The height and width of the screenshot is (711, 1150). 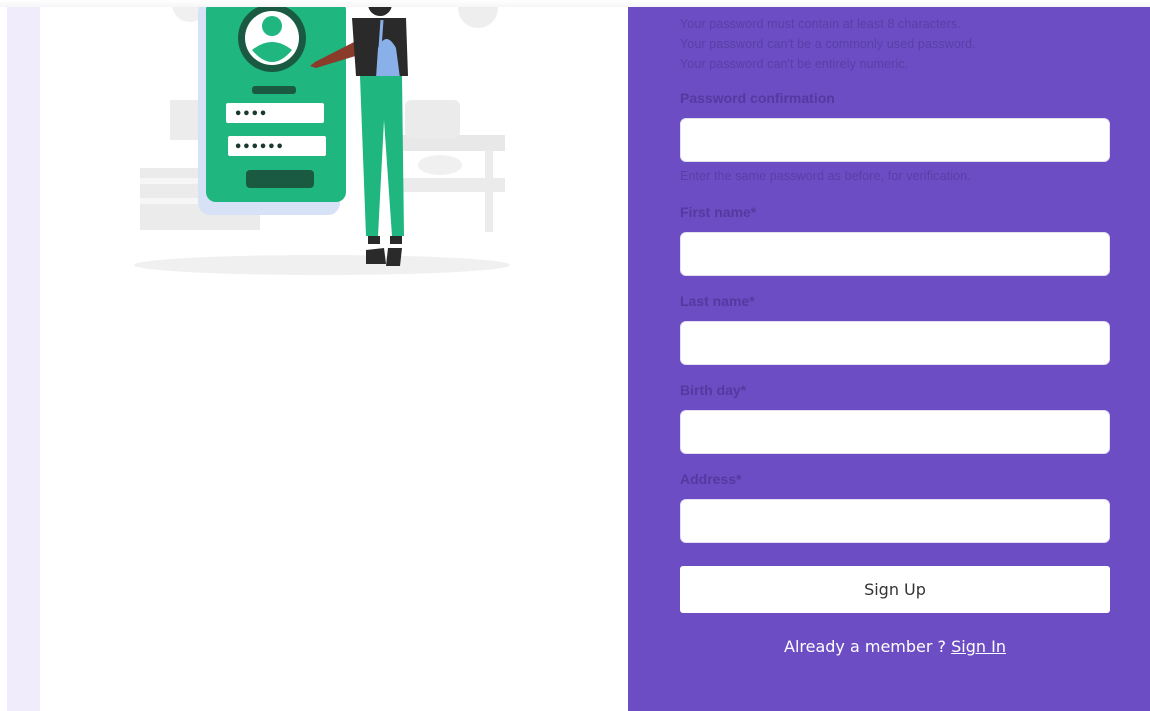 What do you see at coordinates (717, 301) in the screenshot?
I see `last-name-label: Last name*` at bounding box center [717, 301].